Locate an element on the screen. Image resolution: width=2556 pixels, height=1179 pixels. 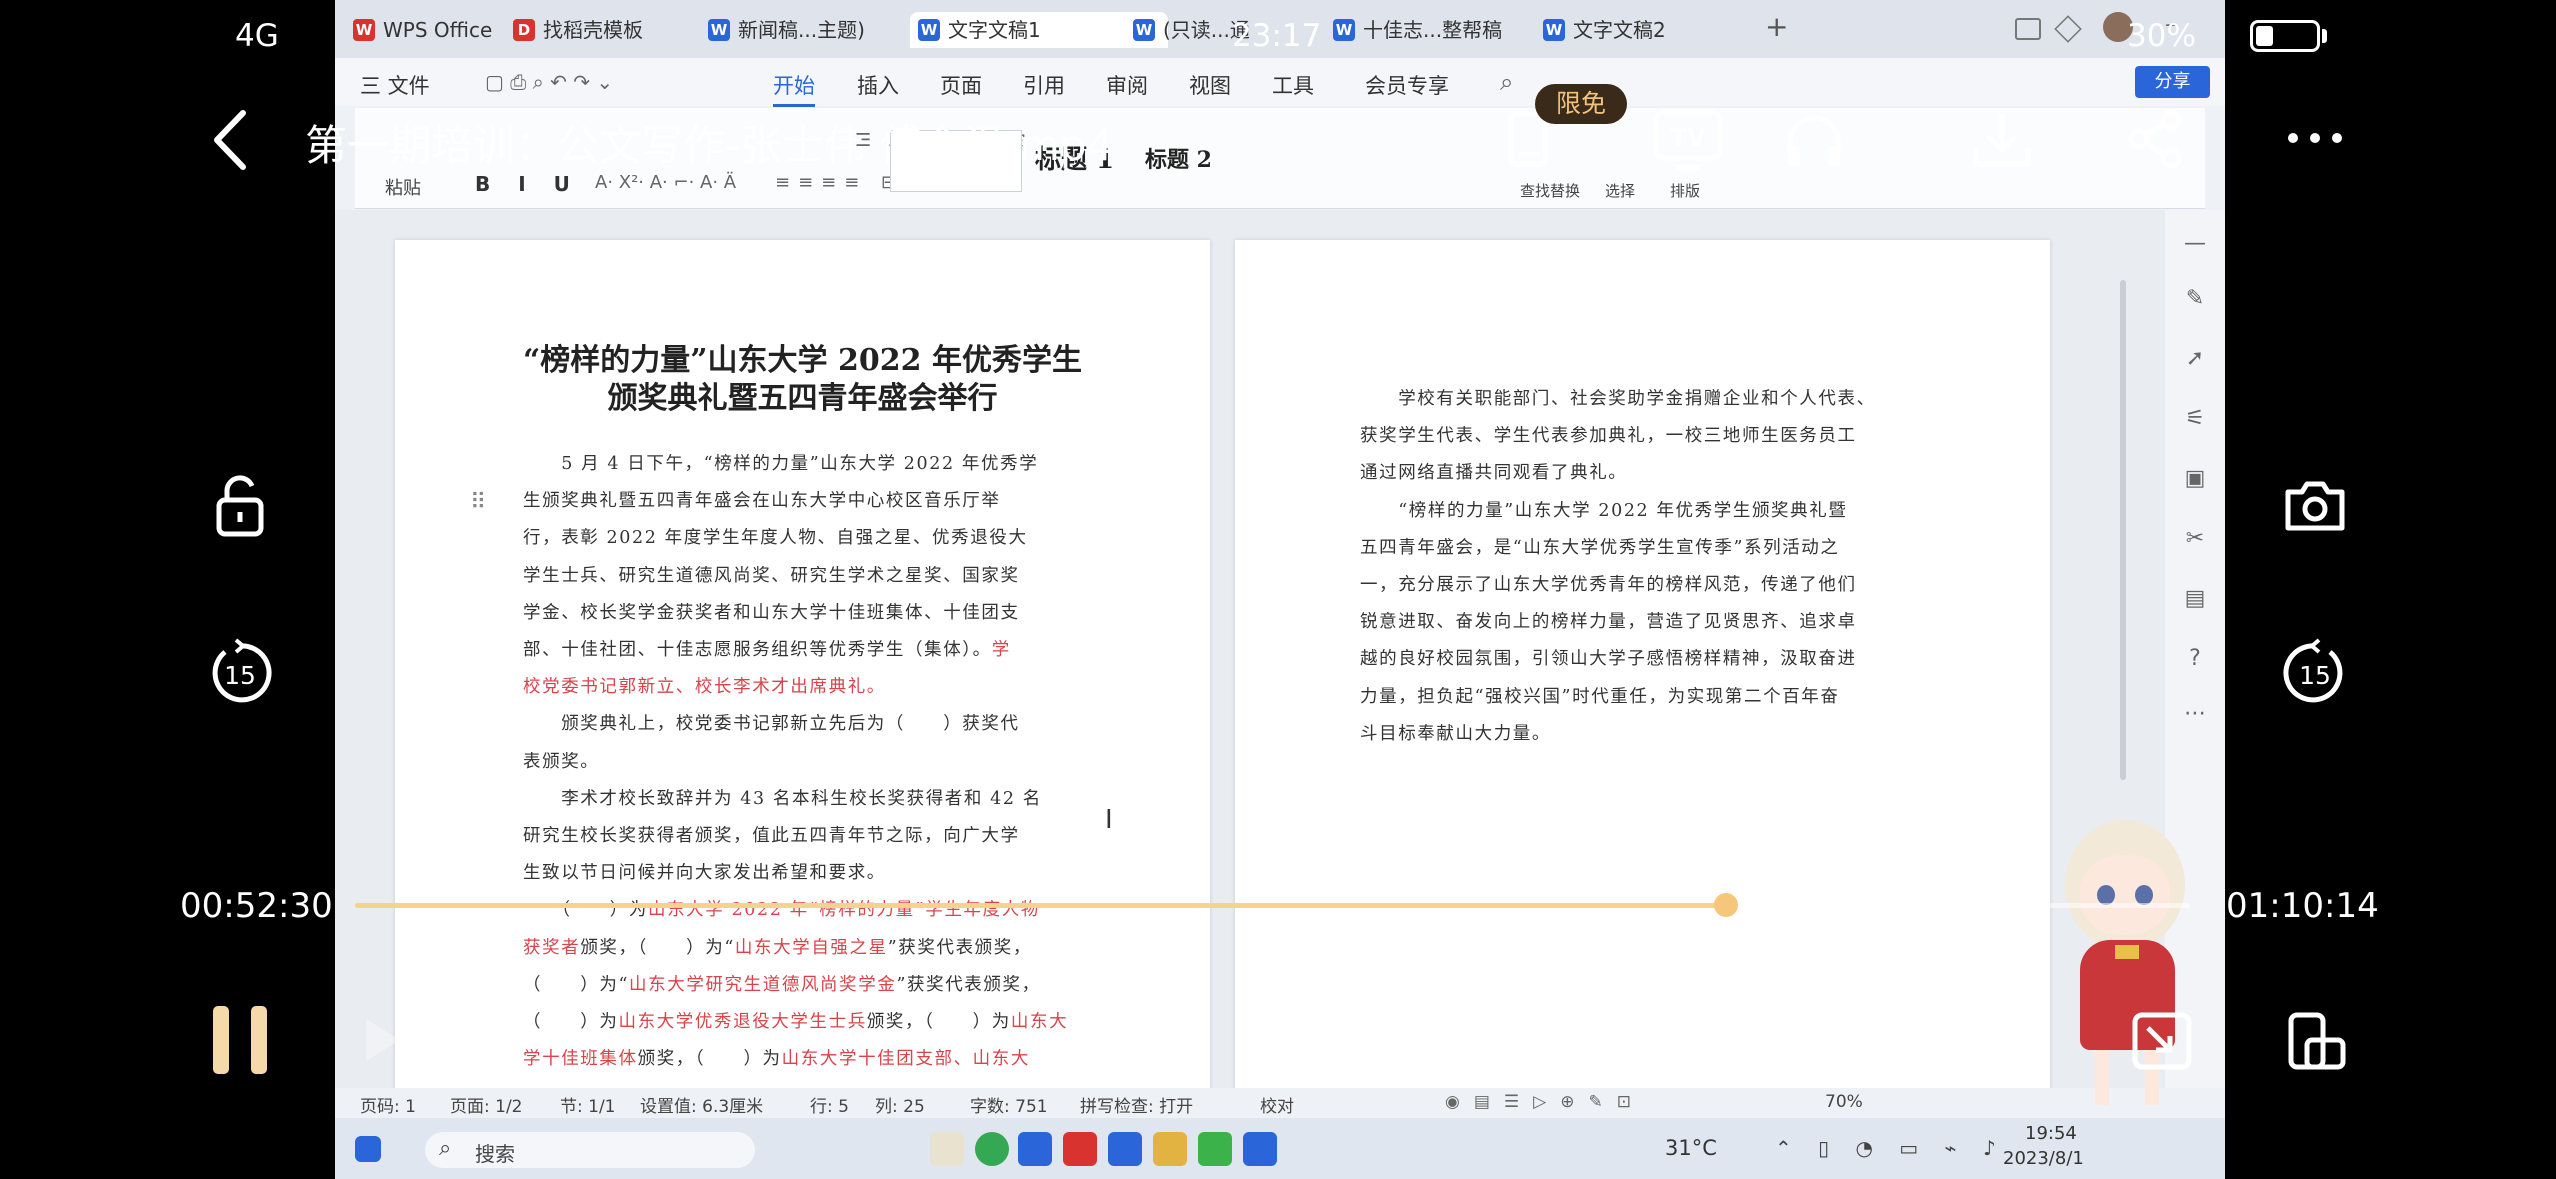
font-style-buttons: BIU is located at coordinates (536, 184).